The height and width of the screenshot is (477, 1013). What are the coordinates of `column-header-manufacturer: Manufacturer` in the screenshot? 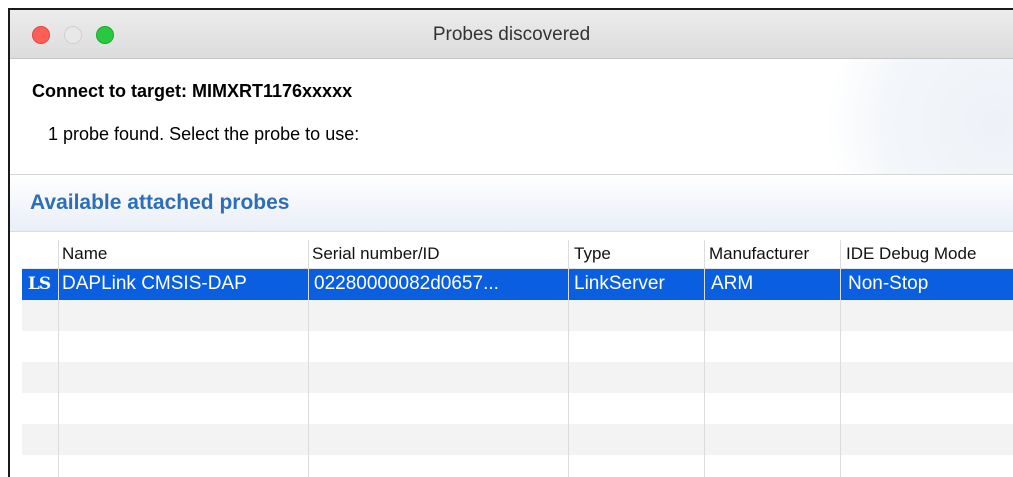 It's located at (759, 254).